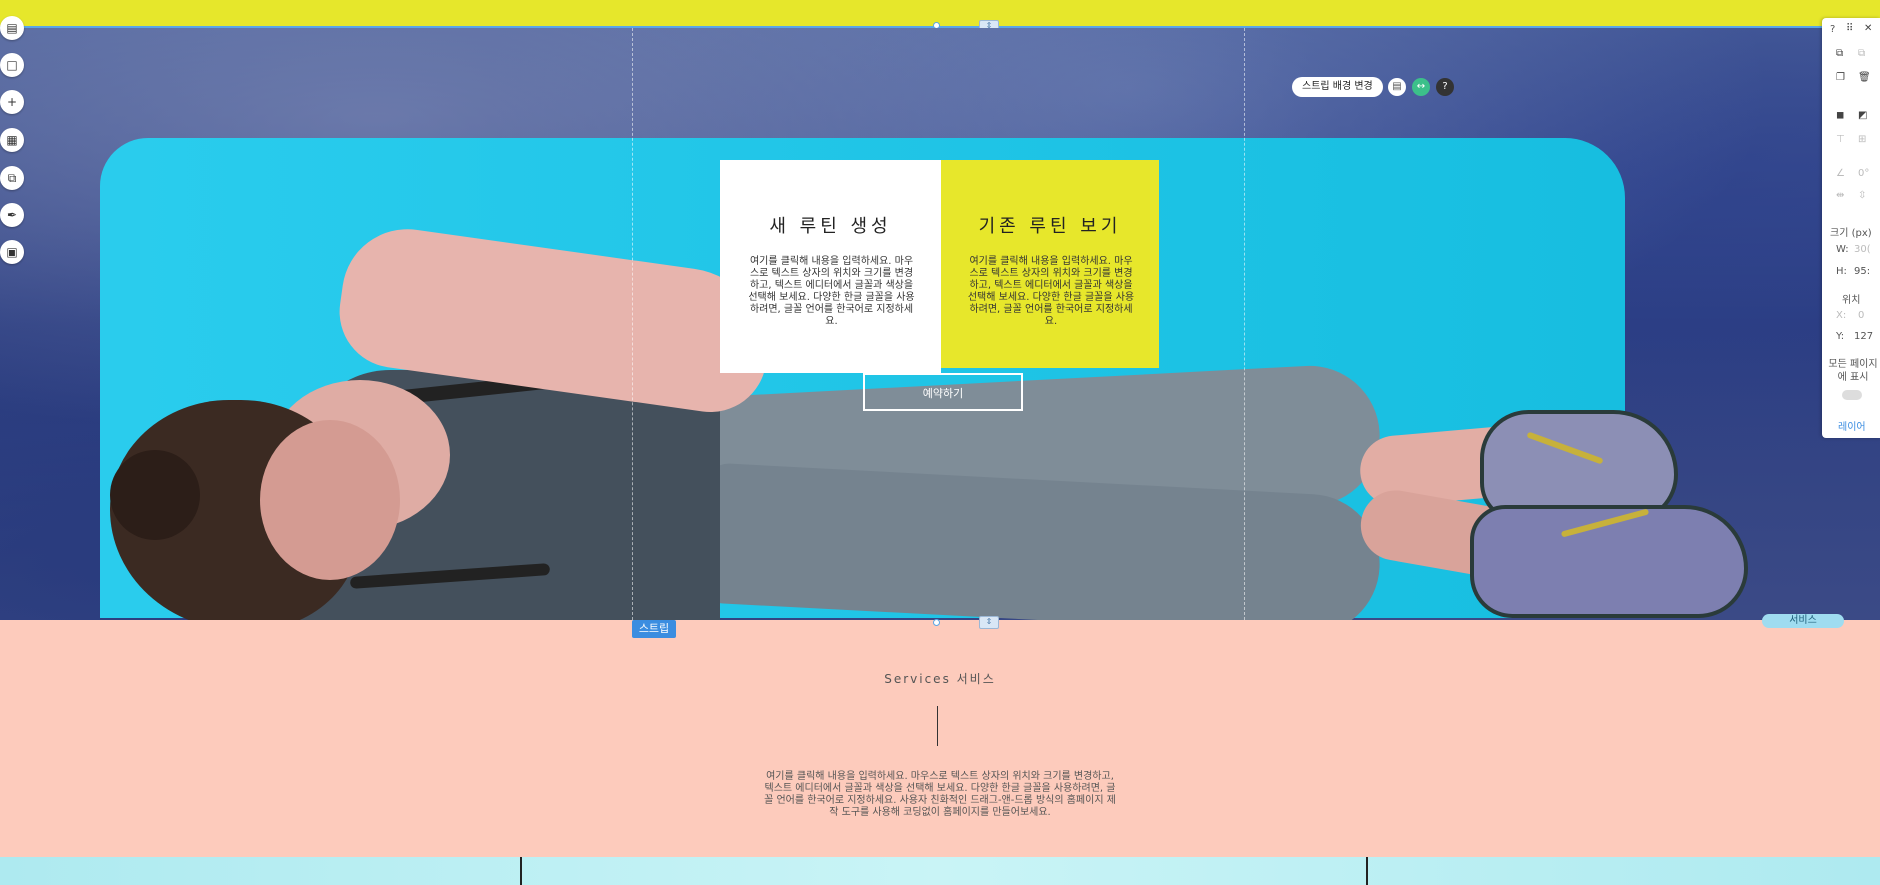  What do you see at coordinates (1861, 53) in the screenshot?
I see `paste-icon: ⧉` at bounding box center [1861, 53].